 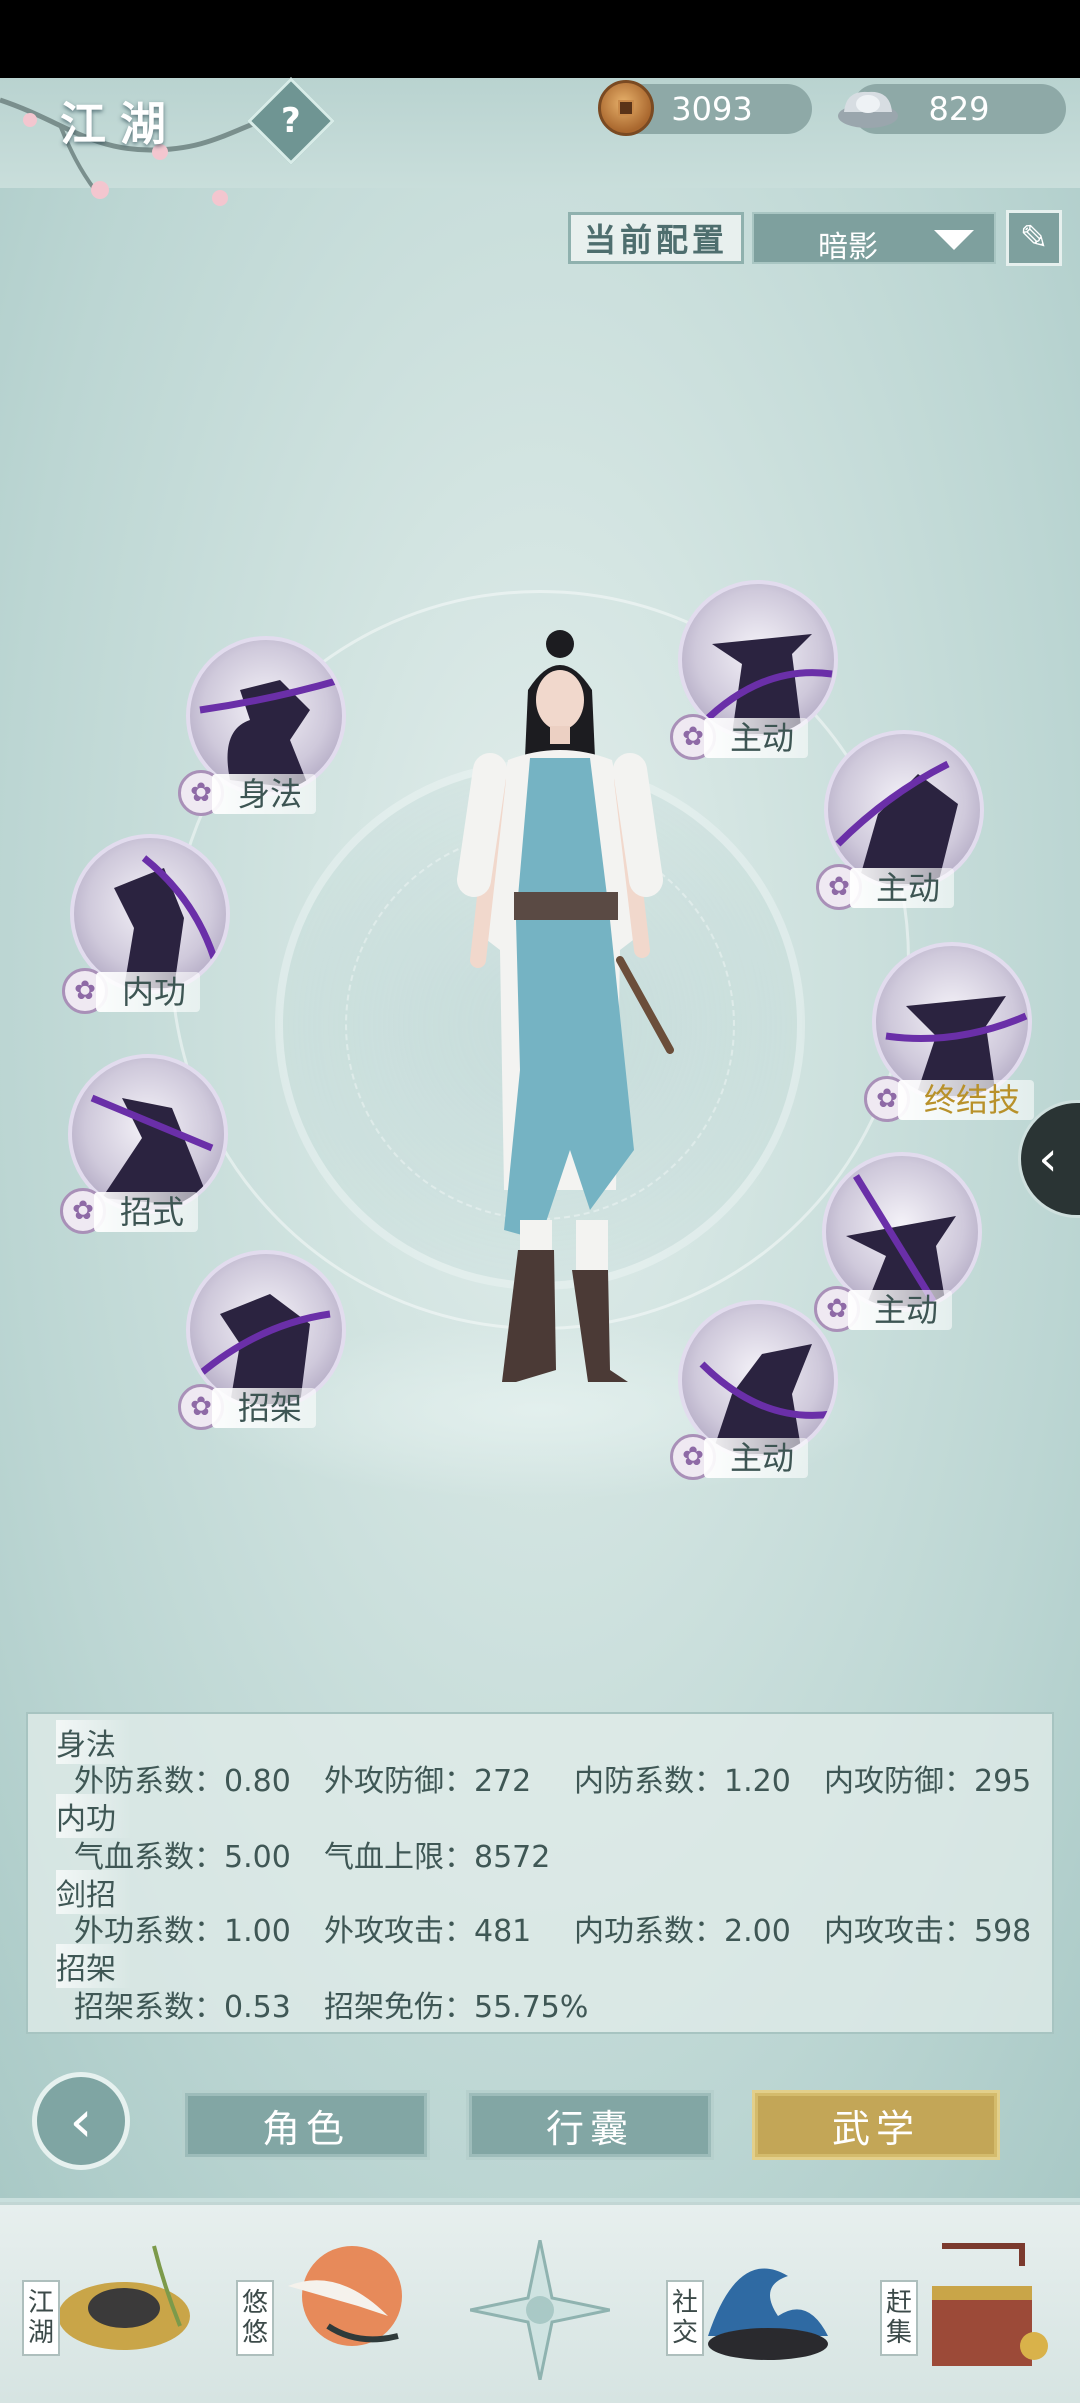 What do you see at coordinates (928, 1931) in the screenshot?
I see `stat-item: 内攻攻击：598` at bounding box center [928, 1931].